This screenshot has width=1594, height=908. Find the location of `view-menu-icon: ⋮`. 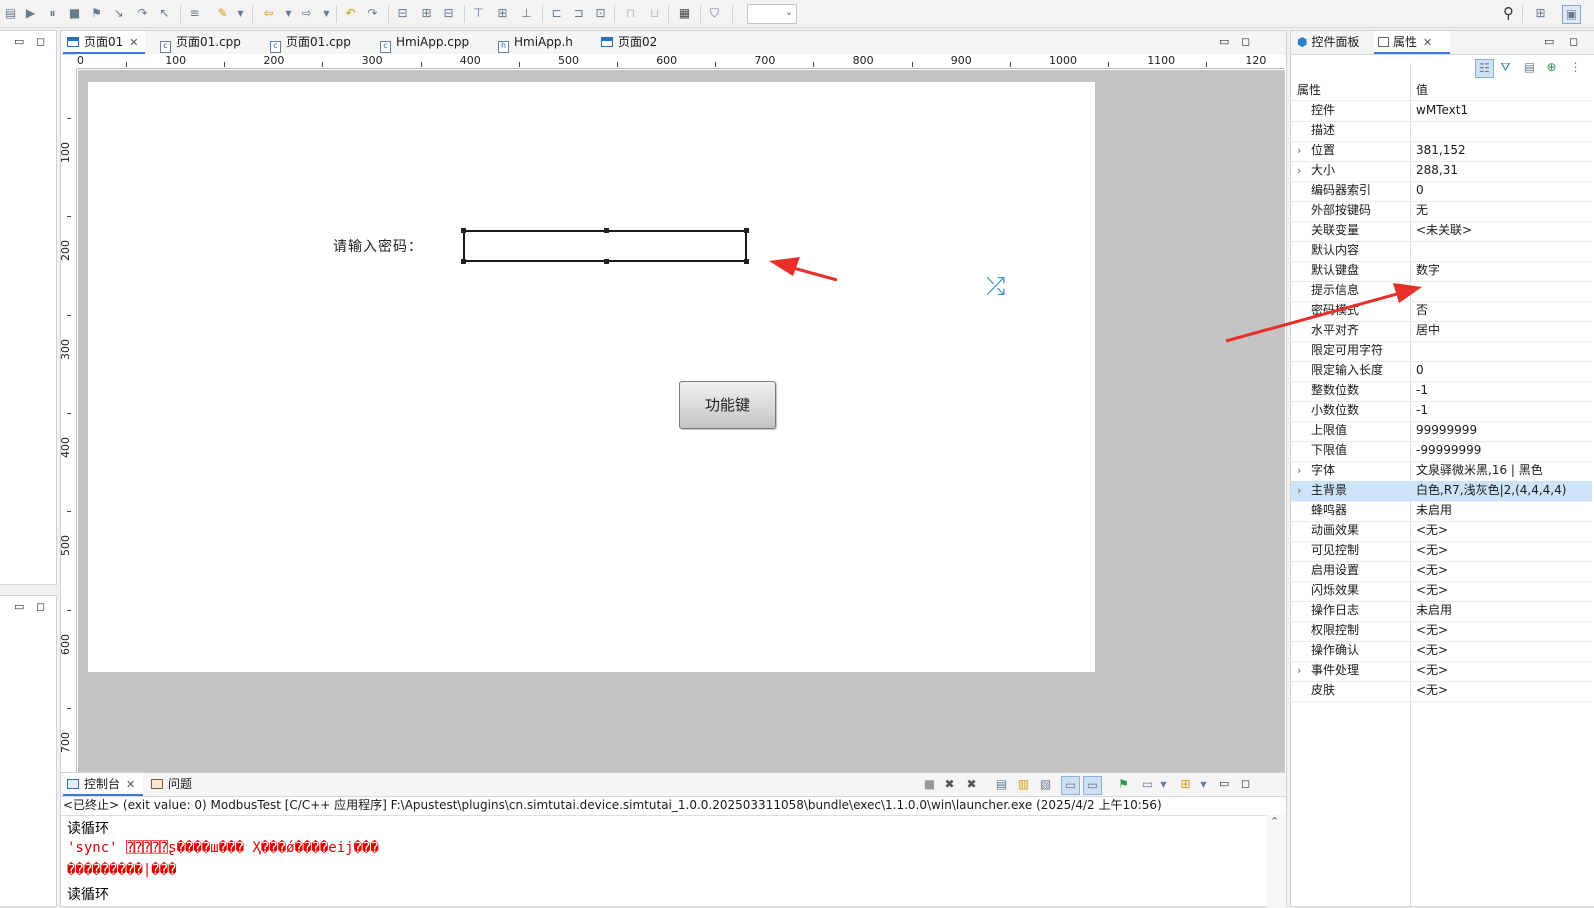

view-menu-icon: ⋮ is located at coordinates (1575, 67).